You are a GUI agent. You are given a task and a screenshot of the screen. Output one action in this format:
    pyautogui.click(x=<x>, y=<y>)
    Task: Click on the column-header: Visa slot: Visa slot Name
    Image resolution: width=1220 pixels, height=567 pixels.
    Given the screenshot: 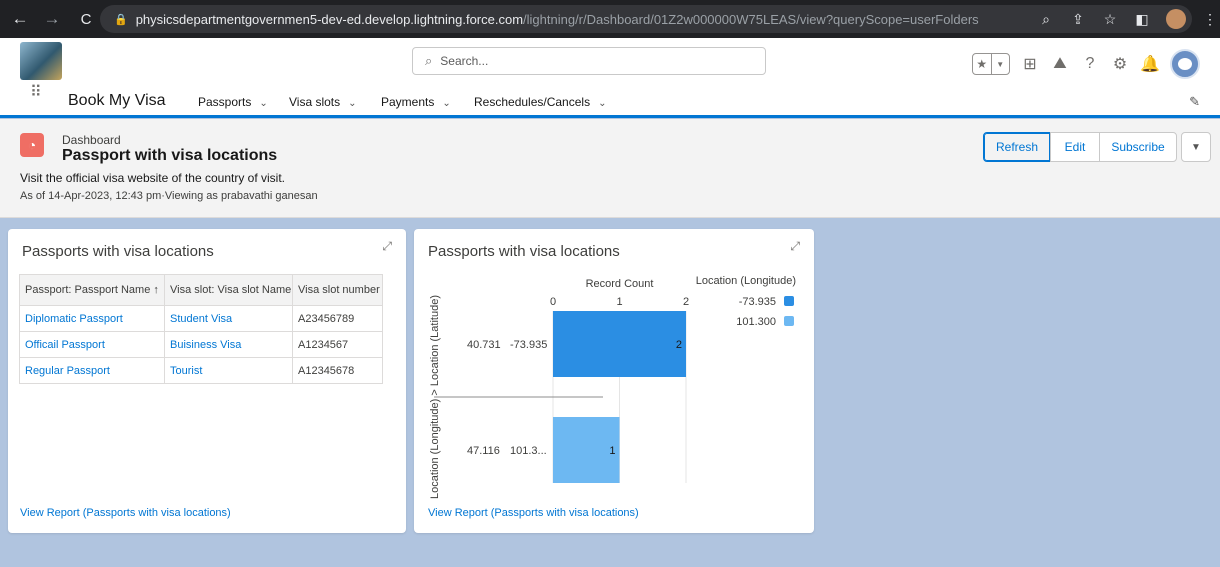 What is the action you would take?
    pyautogui.click(x=228, y=290)
    